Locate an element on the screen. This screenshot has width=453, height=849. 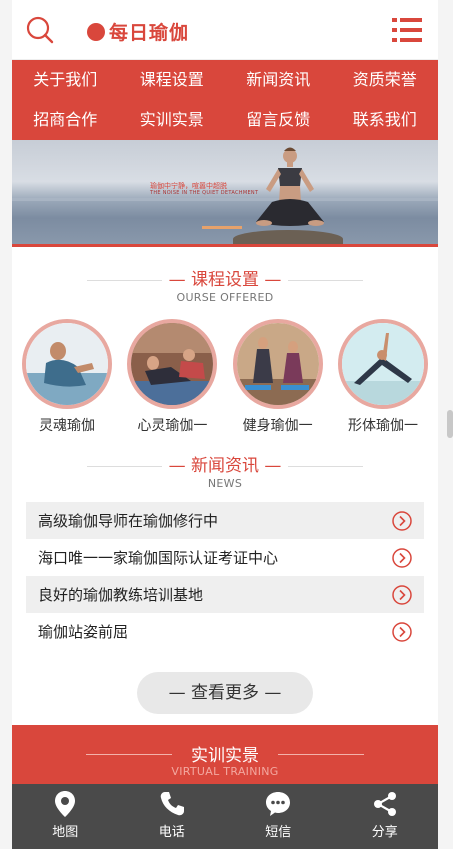
course-photo-fitness is located at coordinates (277, 364).